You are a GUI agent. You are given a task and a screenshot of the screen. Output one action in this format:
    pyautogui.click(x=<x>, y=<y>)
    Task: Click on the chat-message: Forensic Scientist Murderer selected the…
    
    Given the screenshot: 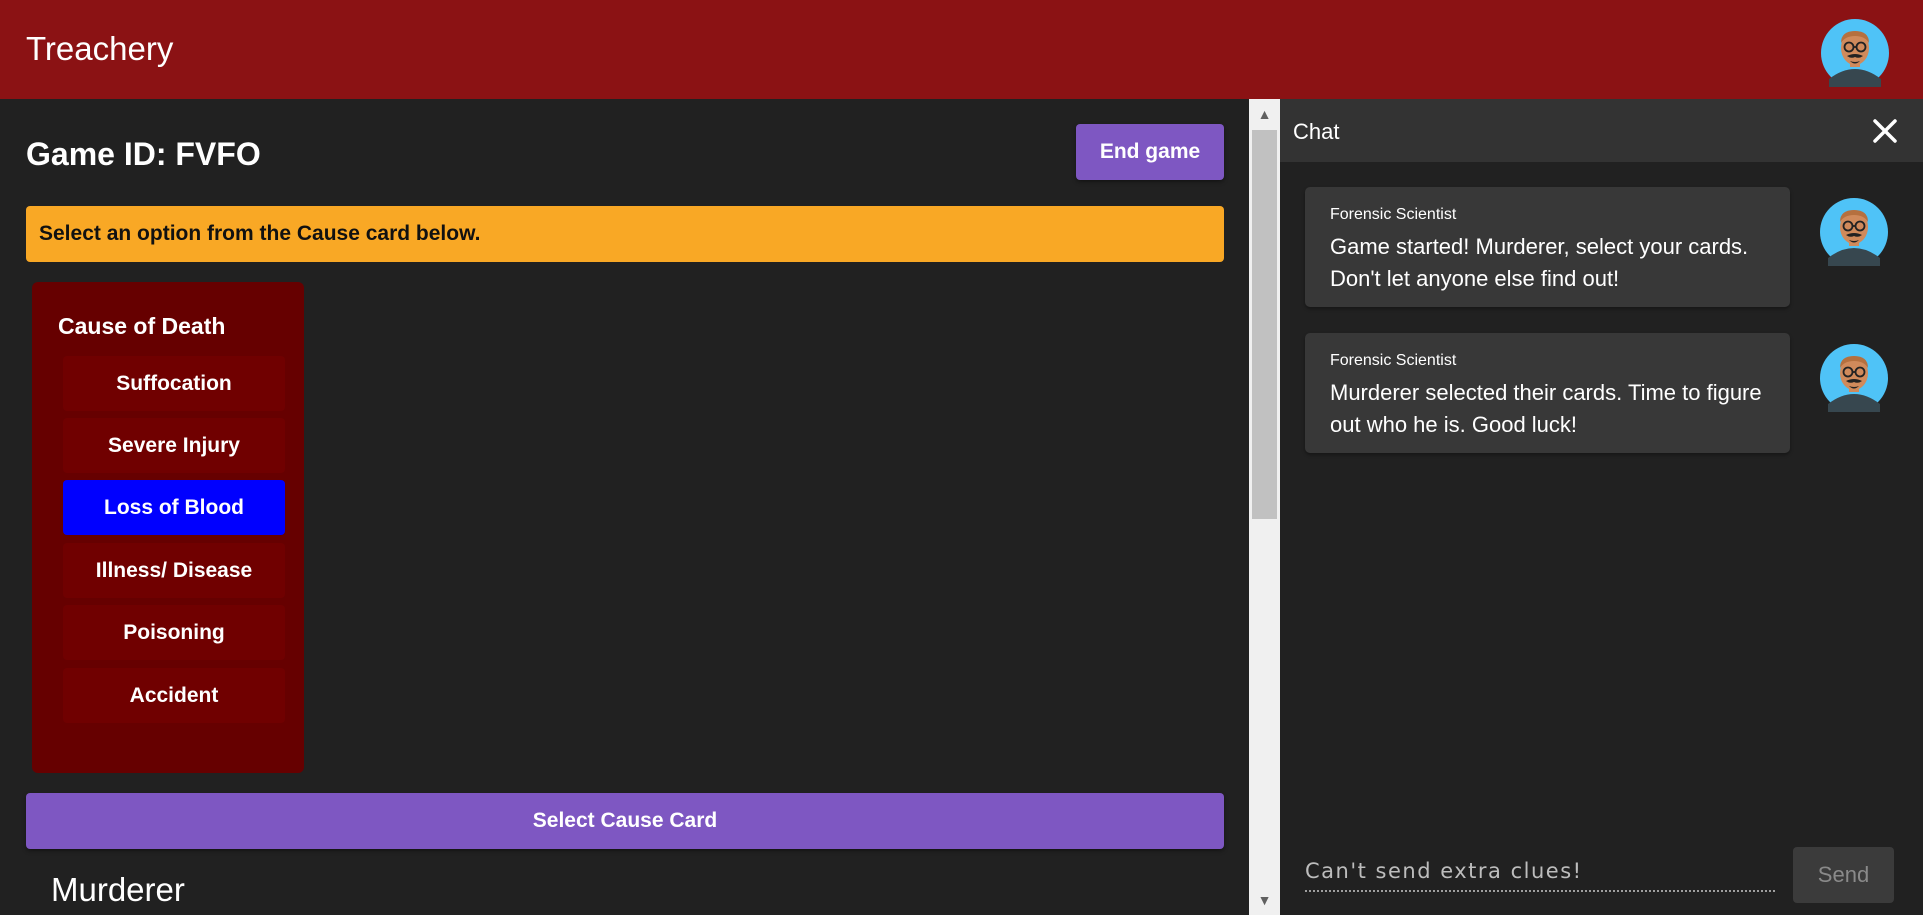 What is the action you would take?
    pyautogui.click(x=1547, y=393)
    